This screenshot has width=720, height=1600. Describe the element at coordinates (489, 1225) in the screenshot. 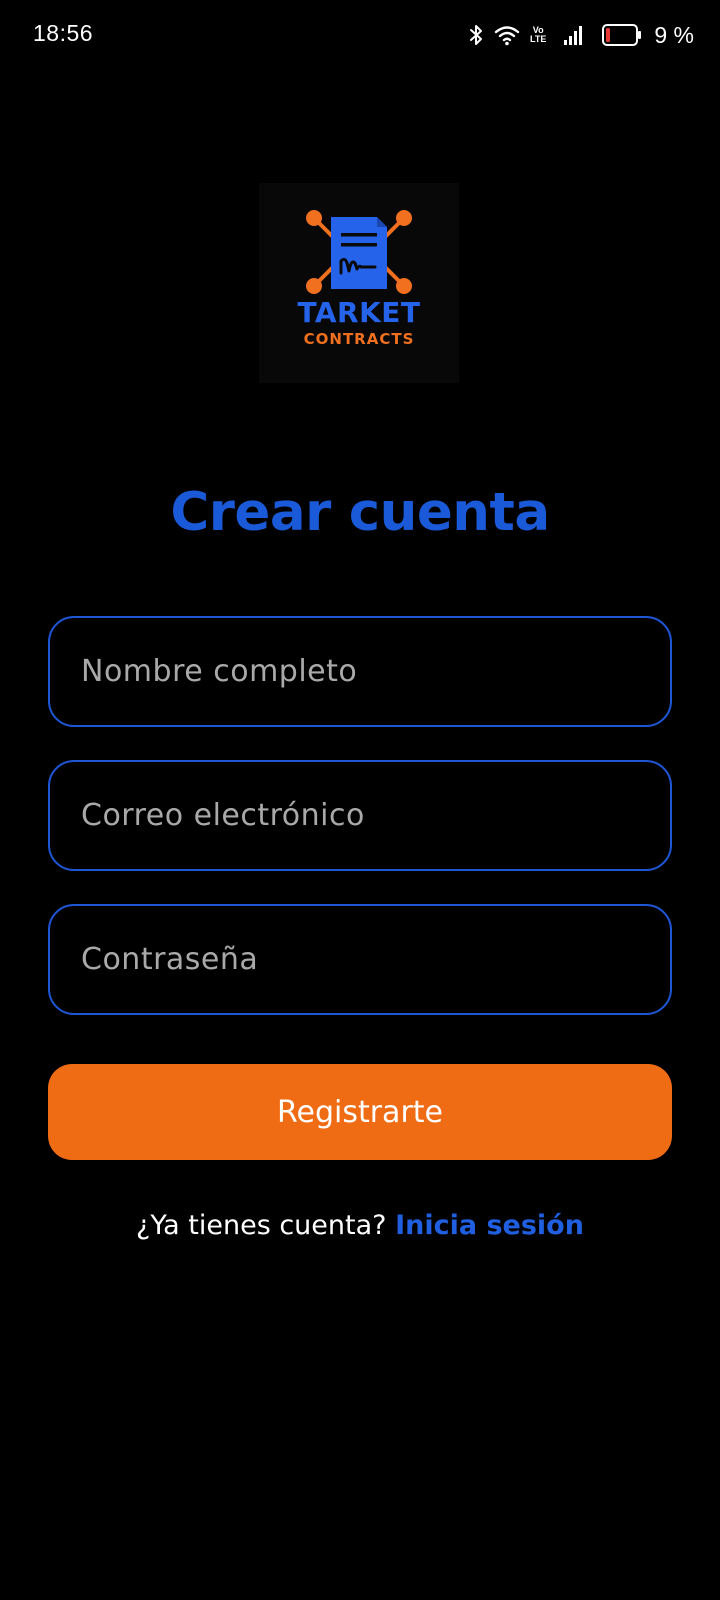

I see `login-link: Inicia sesión` at that location.